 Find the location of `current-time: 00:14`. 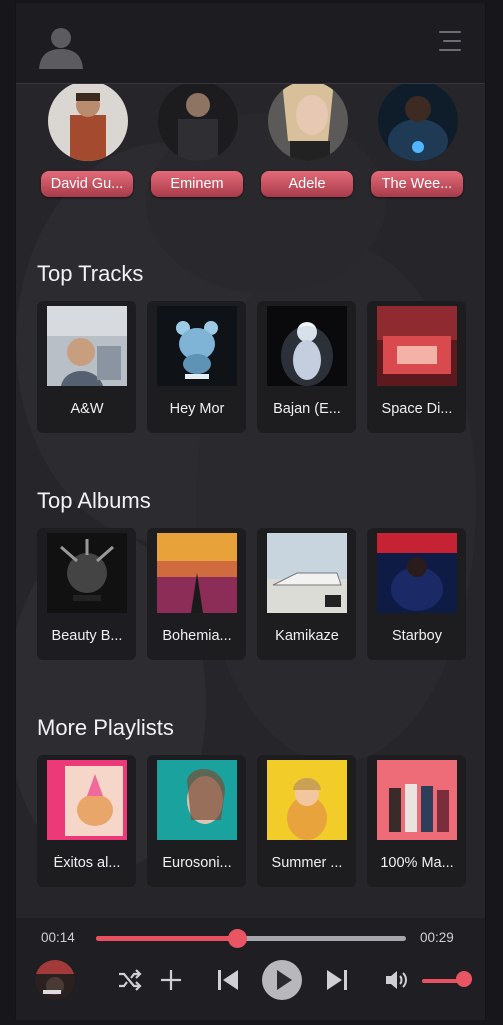

current-time: 00:14 is located at coordinates (58, 937).